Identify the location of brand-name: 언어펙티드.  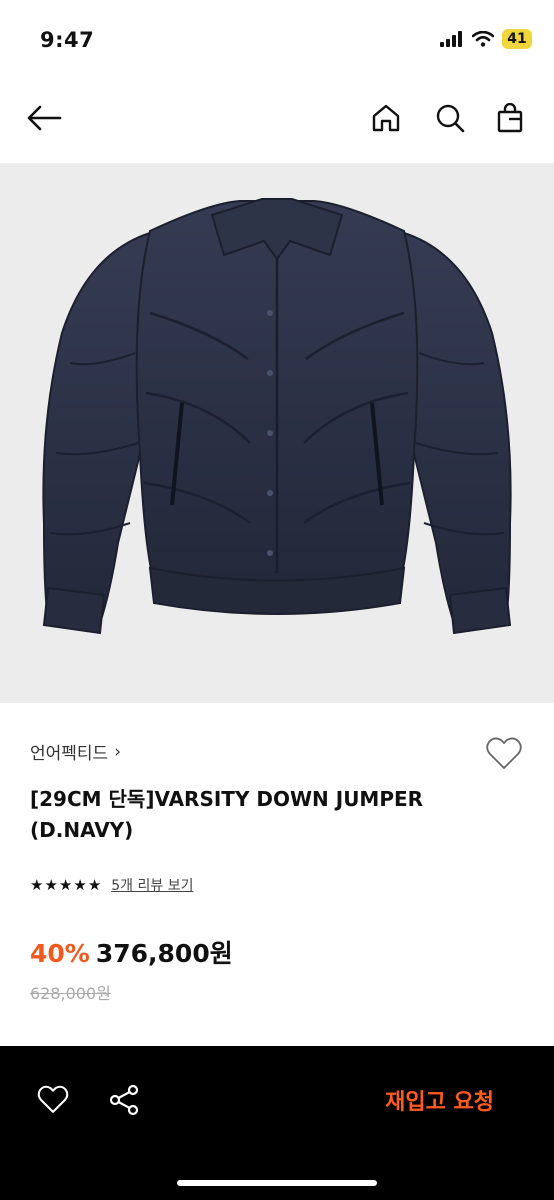
(69, 754).